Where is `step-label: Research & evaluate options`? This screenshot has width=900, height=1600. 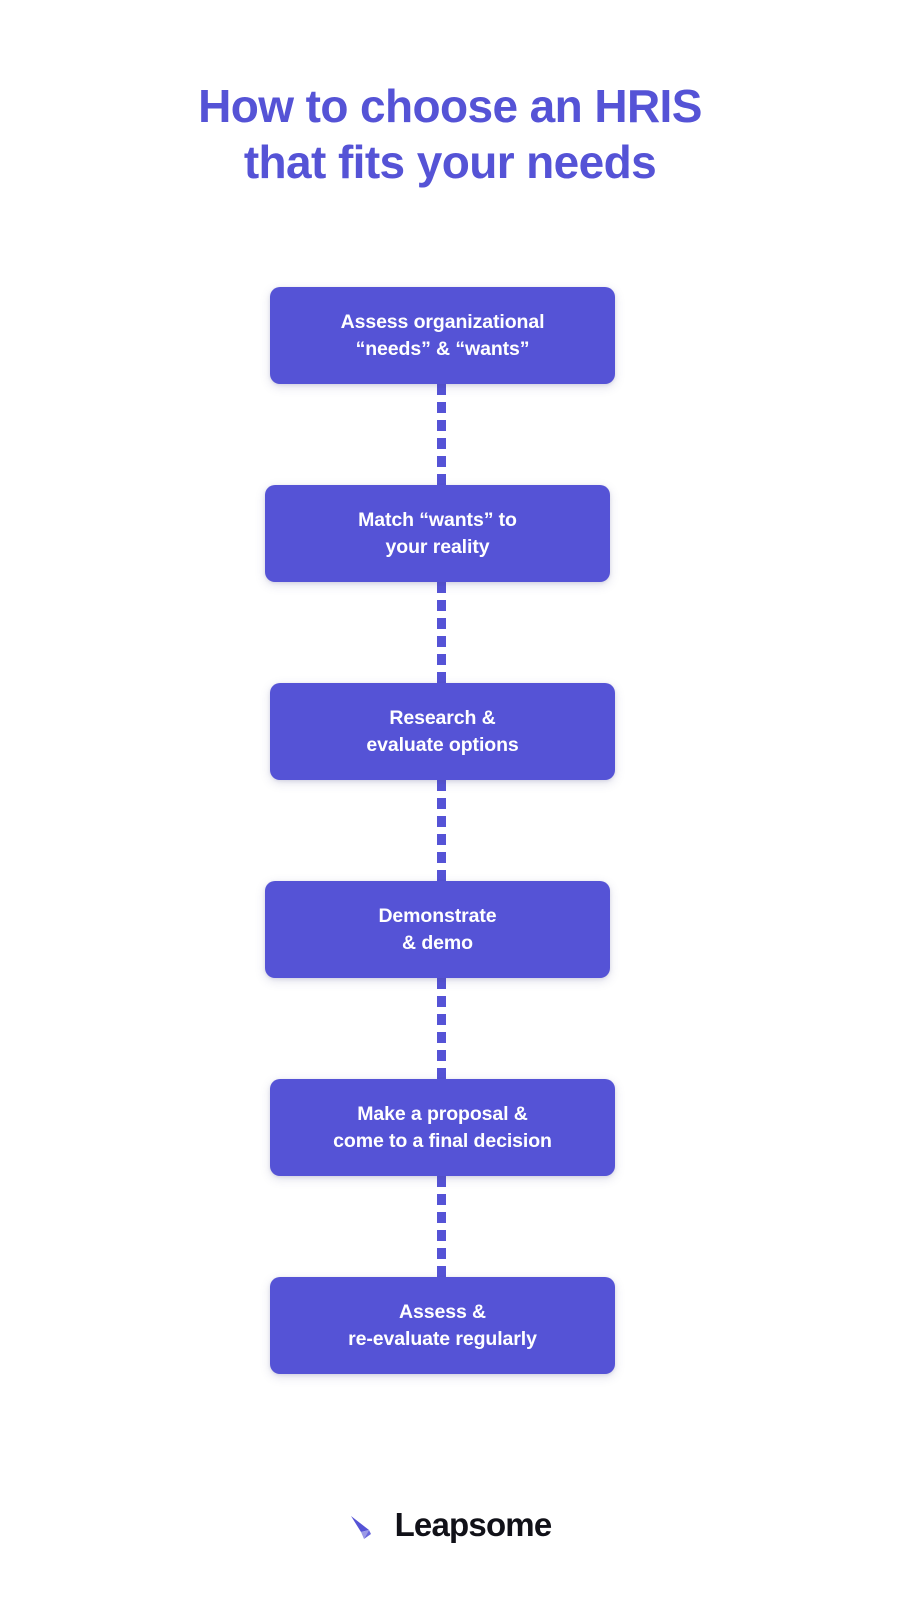 step-label: Research & evaluate options is located at coordinates (442, 732).